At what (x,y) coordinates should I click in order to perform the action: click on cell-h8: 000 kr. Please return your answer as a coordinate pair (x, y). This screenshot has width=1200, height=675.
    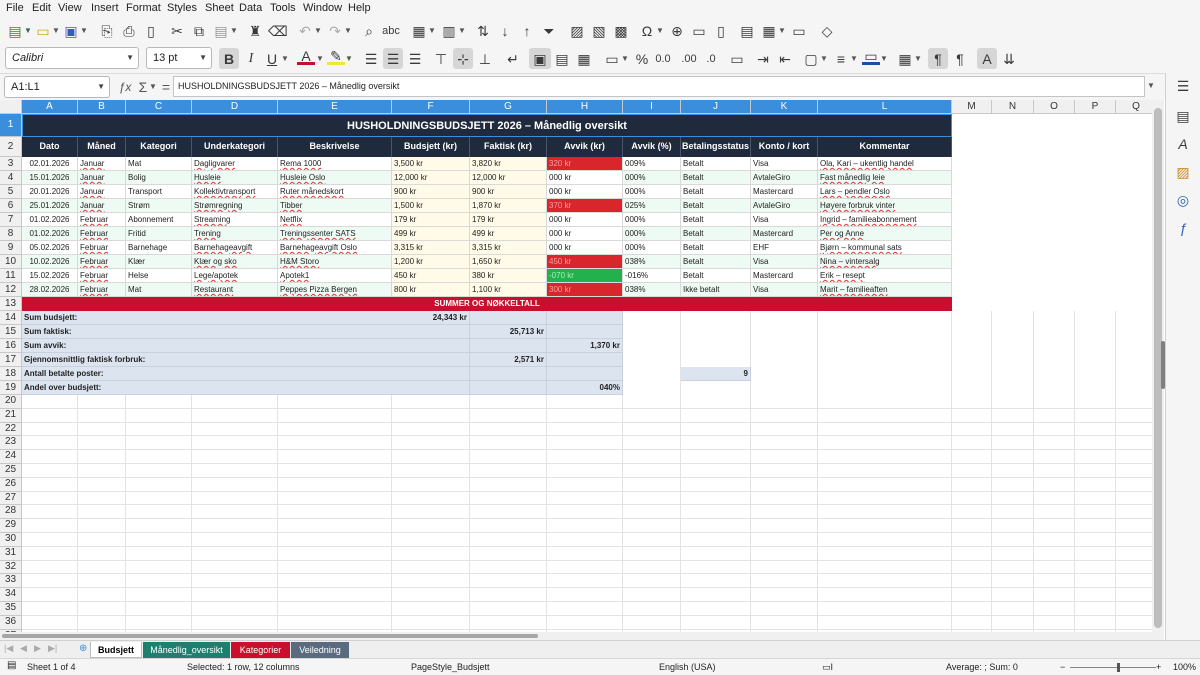
    Looking at the image, I should click on (585, 234).